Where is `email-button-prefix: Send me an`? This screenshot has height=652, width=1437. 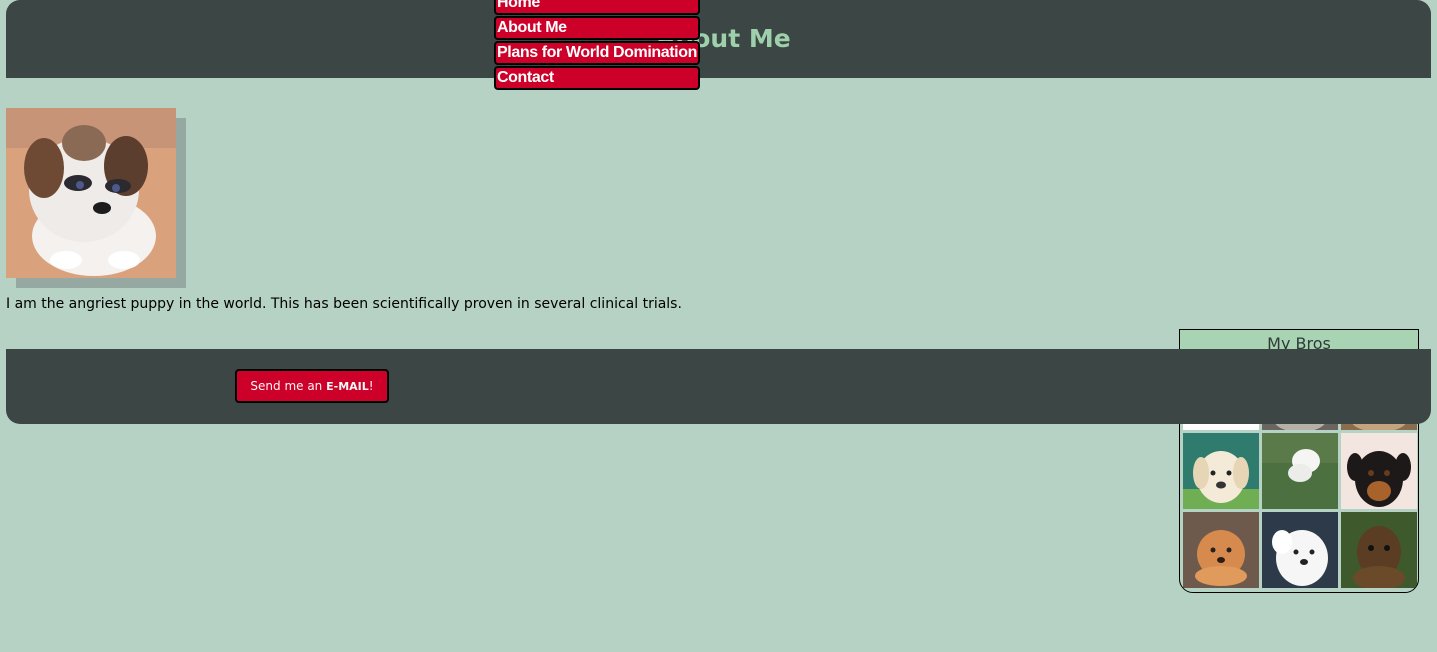
email-button-prefix: Send me an is located at coordinates (288, 386).